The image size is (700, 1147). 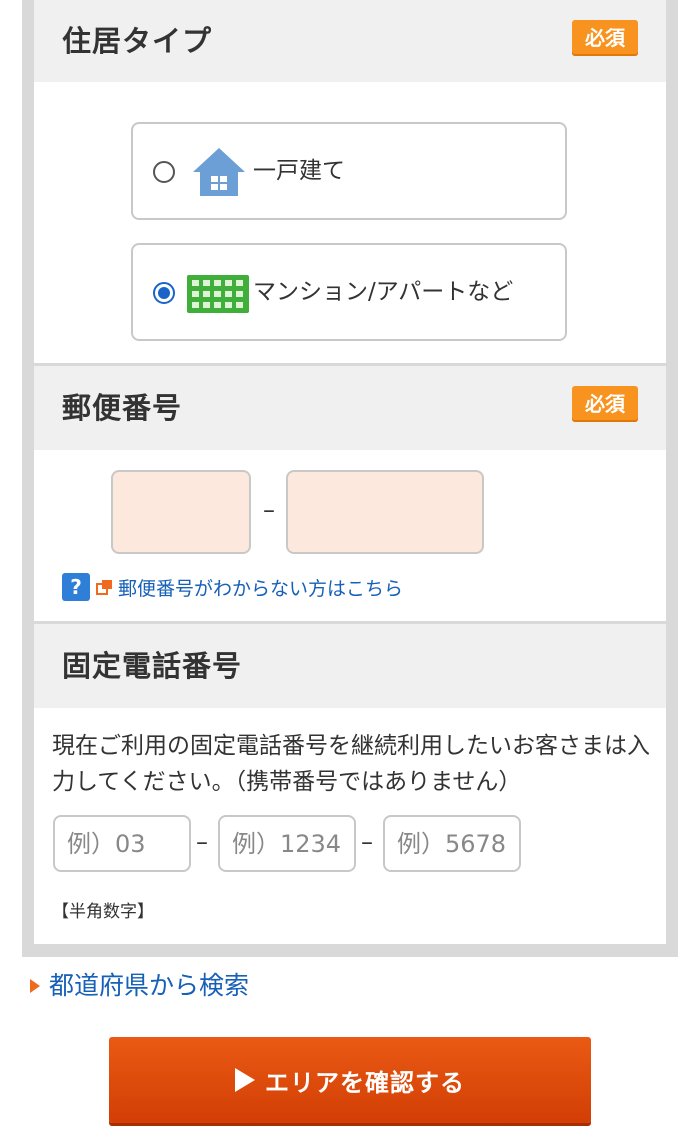 I want to click on option-label: マンション/アパートなど, so click(x=383, y=292).